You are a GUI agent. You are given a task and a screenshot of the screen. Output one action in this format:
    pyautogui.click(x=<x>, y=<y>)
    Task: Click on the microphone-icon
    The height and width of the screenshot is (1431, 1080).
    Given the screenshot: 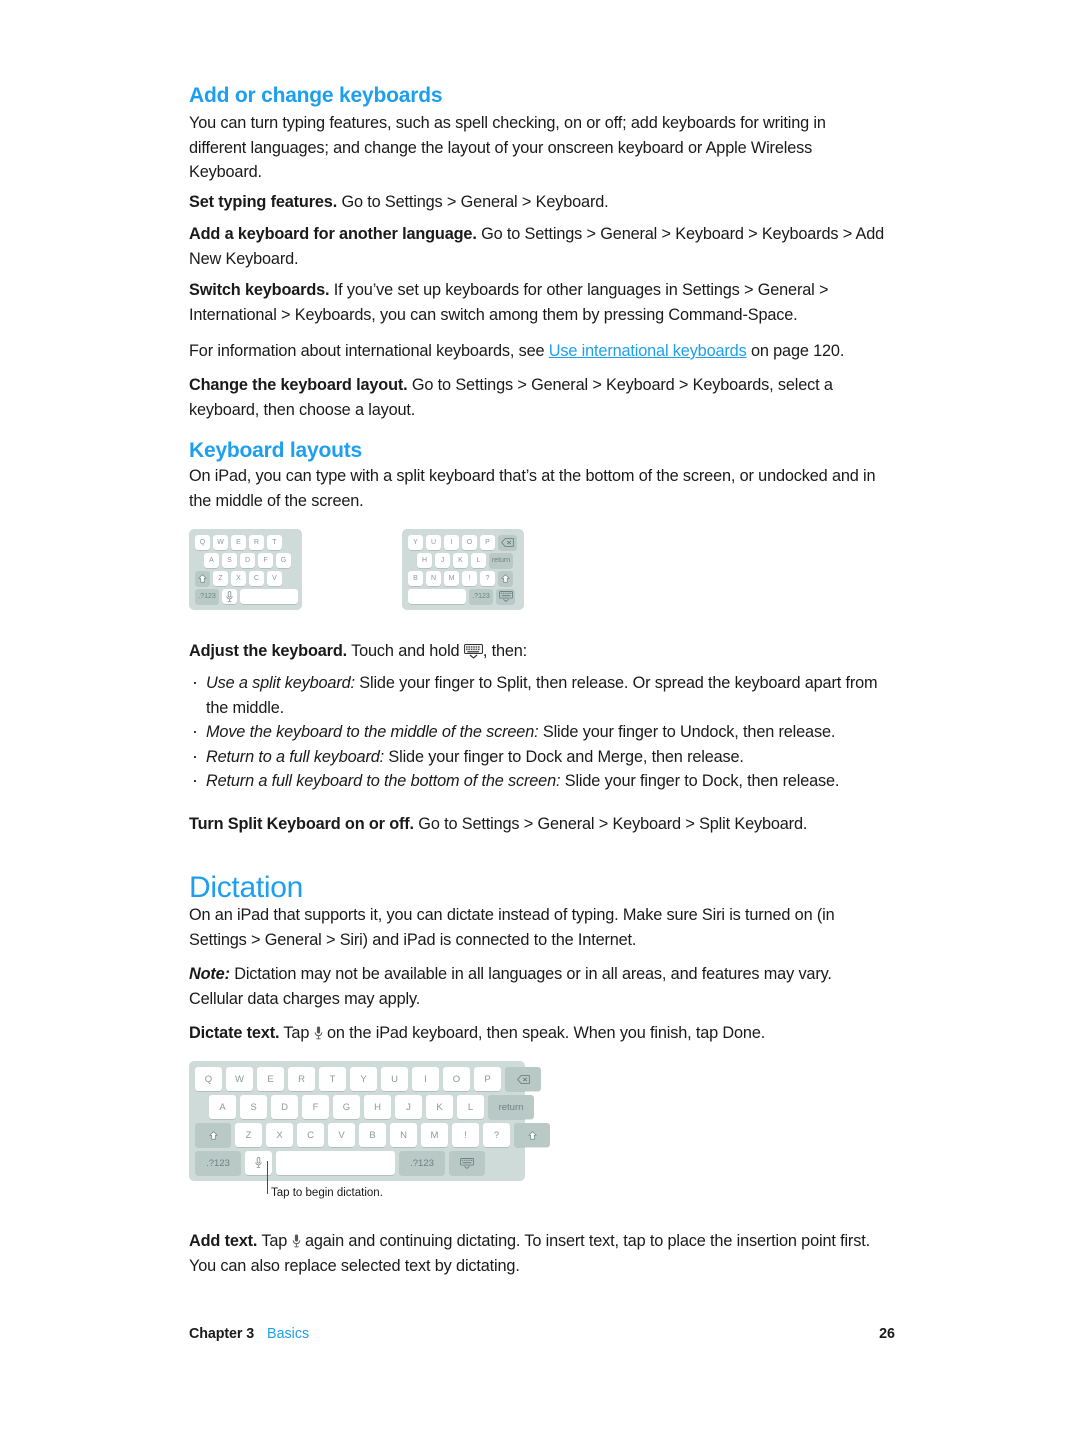 What is the action you would take?
    pyautogui.click(x=296, y=1240)
    